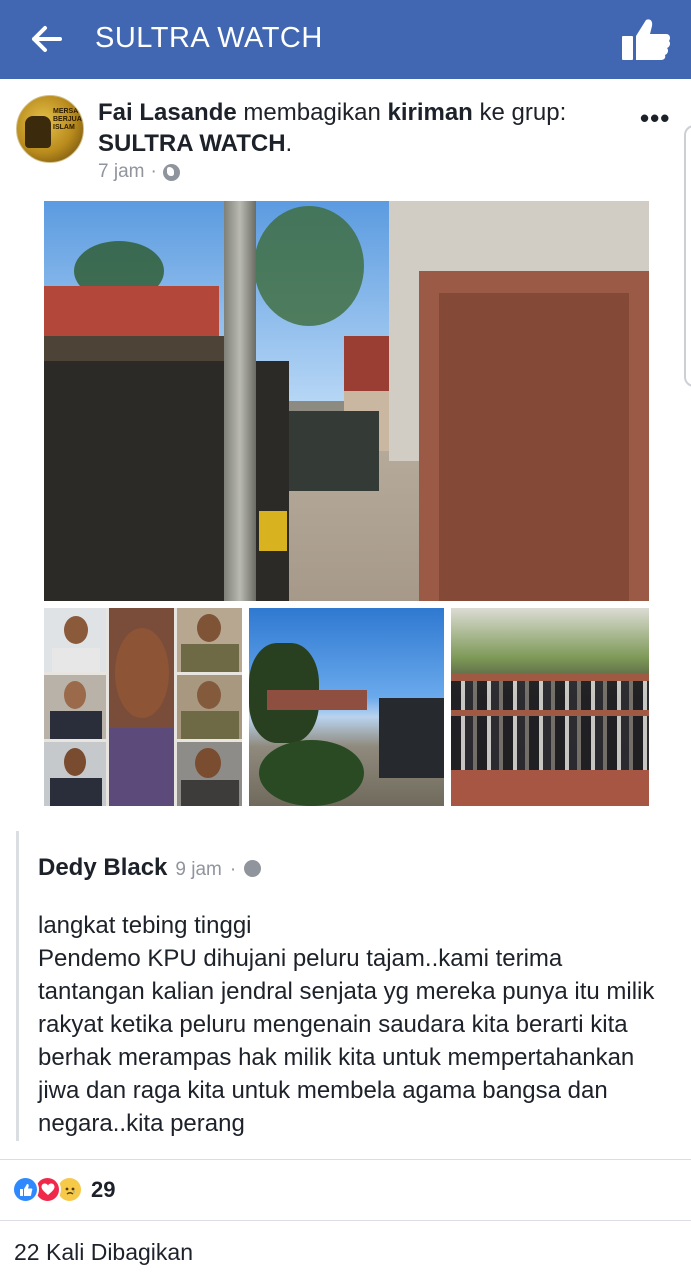 This screenshot has height=1280, width=691. I want to click on avatar-text: MERSATU BERJUANG ISLAM, so click(68, 119).